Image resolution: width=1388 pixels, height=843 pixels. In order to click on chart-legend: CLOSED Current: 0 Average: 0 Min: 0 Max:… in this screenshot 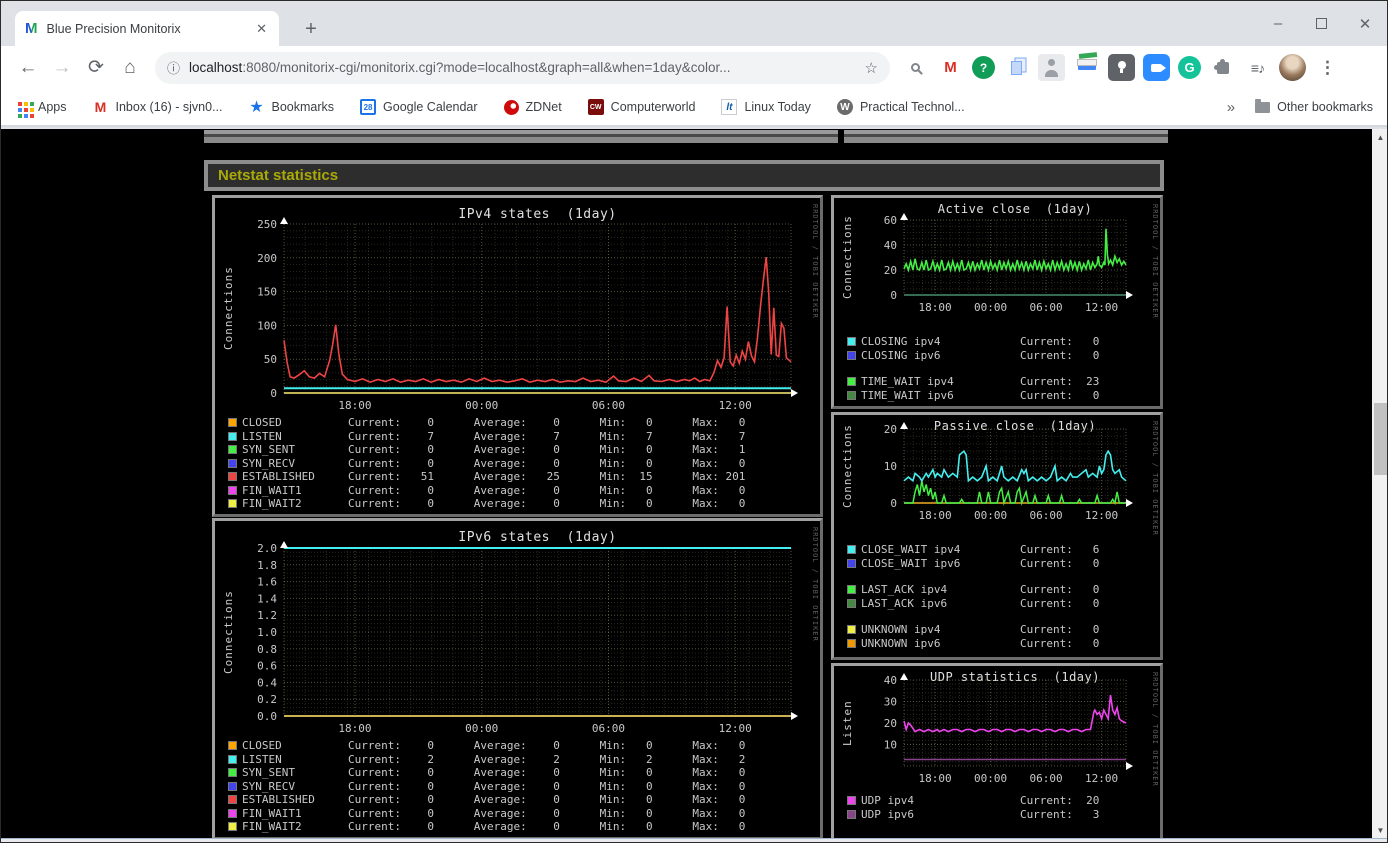, I will do `click(486, 463)`.